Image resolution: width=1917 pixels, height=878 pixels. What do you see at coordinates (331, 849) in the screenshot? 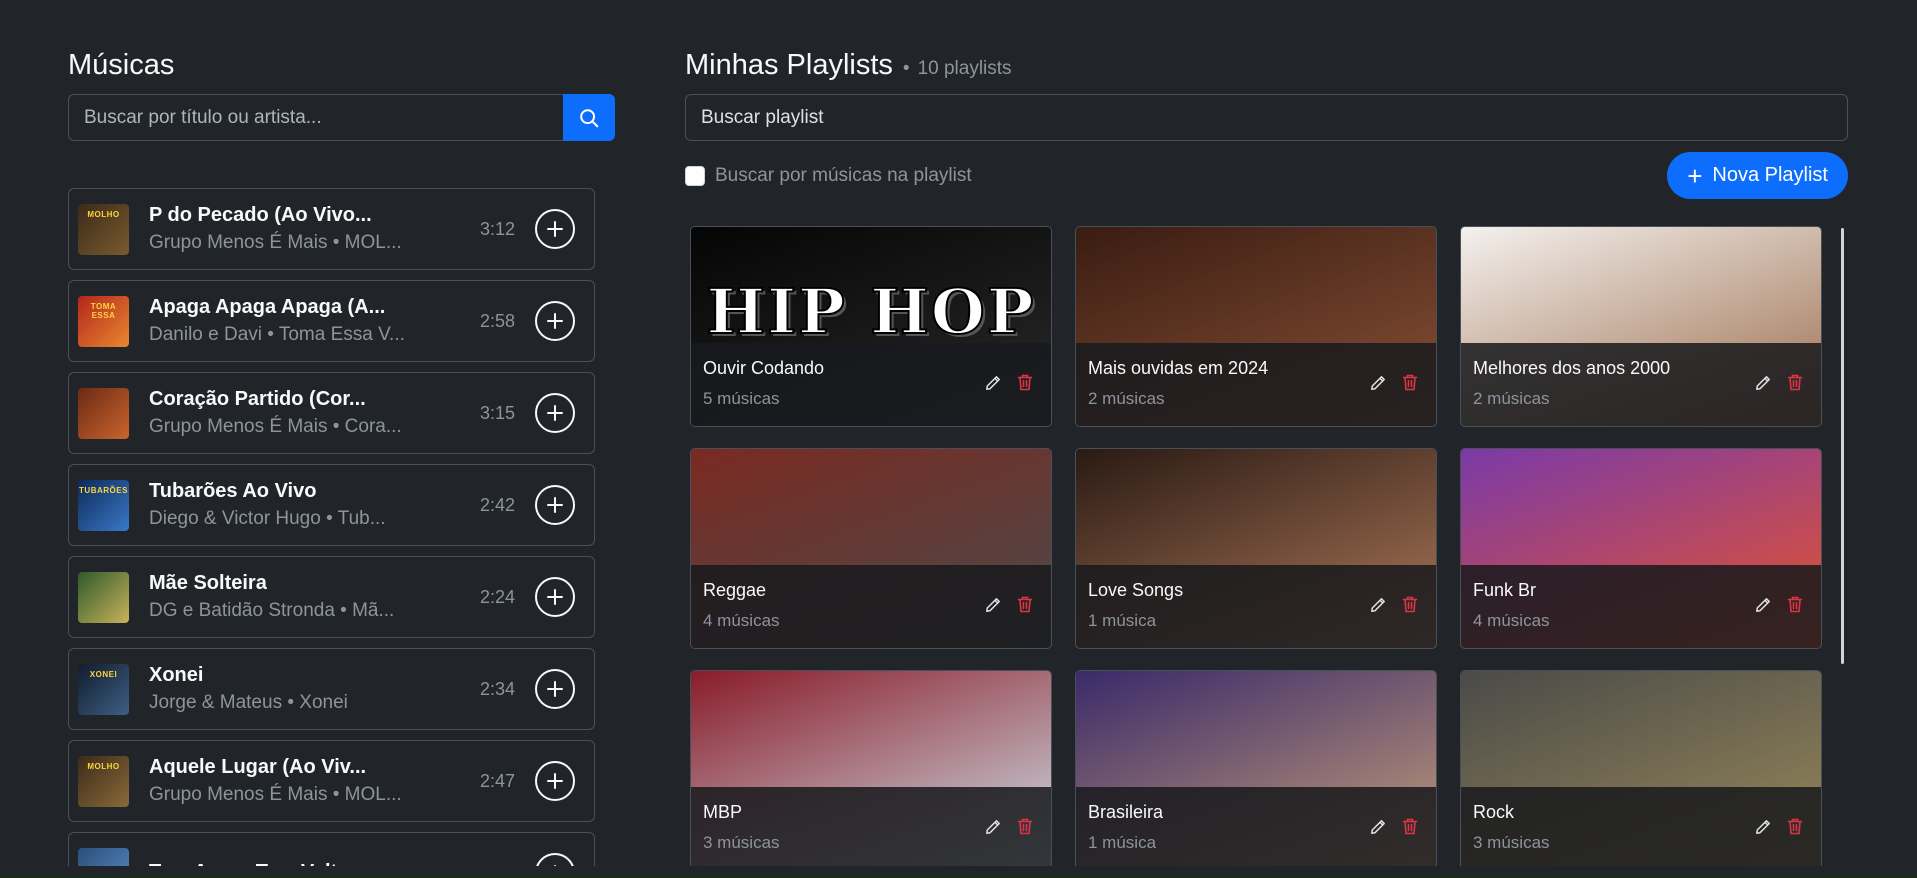
I see `song-row: Tem Amor, Tem Volta` at bounding box center [331, 849].